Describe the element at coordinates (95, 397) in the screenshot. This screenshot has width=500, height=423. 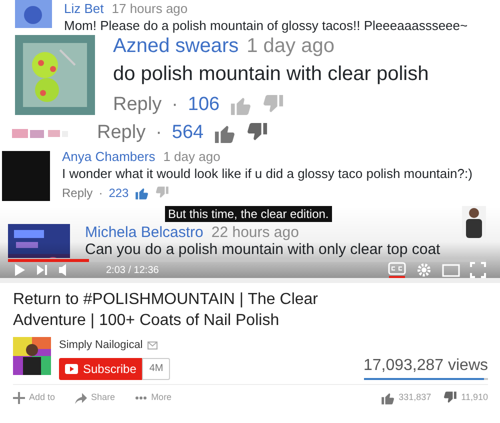
I see `share-button: Share` at that location.